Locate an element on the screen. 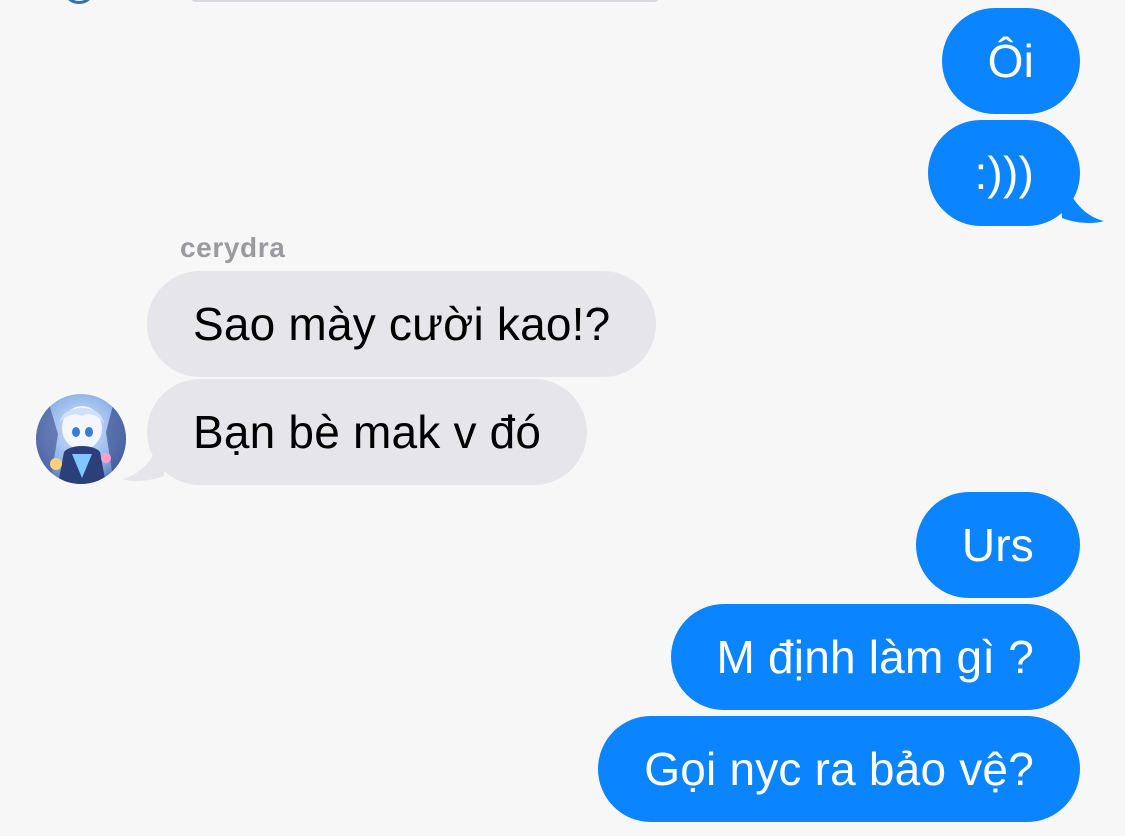  anime-character-avatar-icon is located at coordinates (81, 439).